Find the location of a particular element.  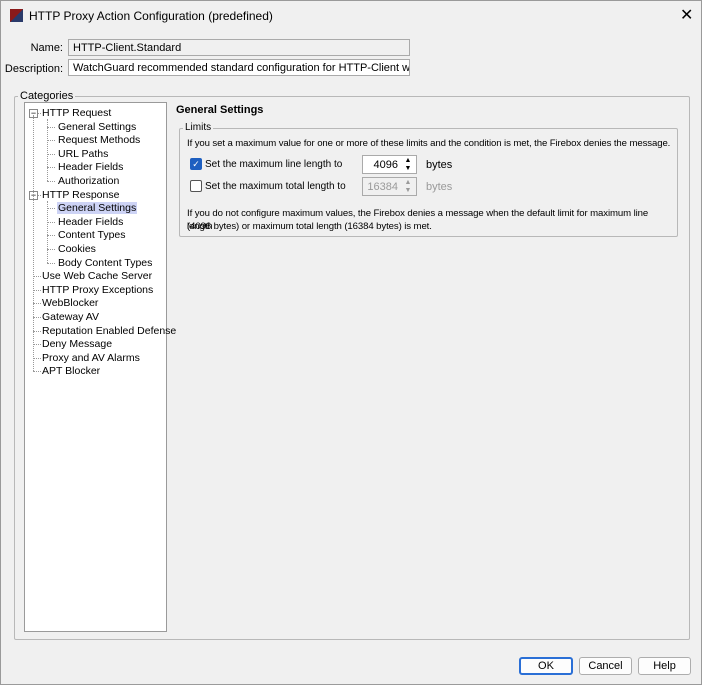

tree-item: Request Methods is located at coordinates (99, 140).